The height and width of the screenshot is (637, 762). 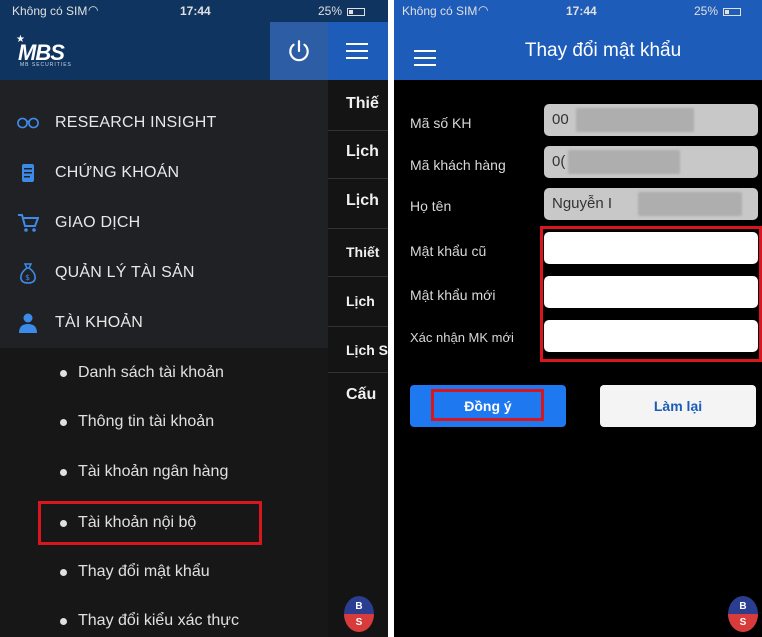 I want to click on customer-code-field: 0(, so click(x=651, y=162).